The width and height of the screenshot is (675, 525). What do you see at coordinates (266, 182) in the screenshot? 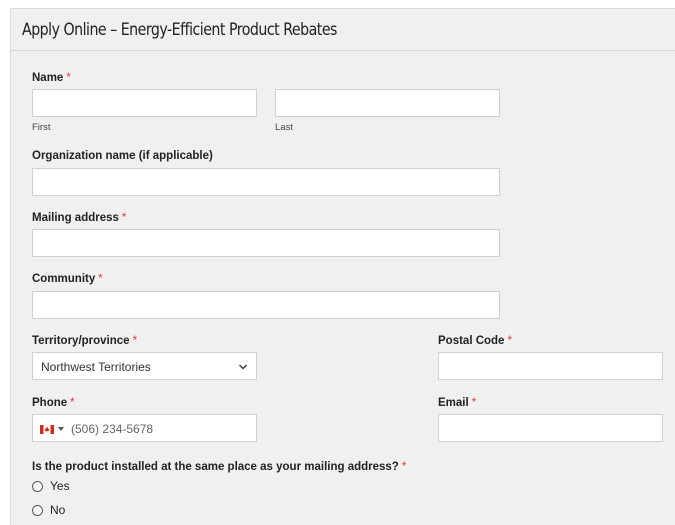
I see `organization-input` at bounding box center [266, 182].